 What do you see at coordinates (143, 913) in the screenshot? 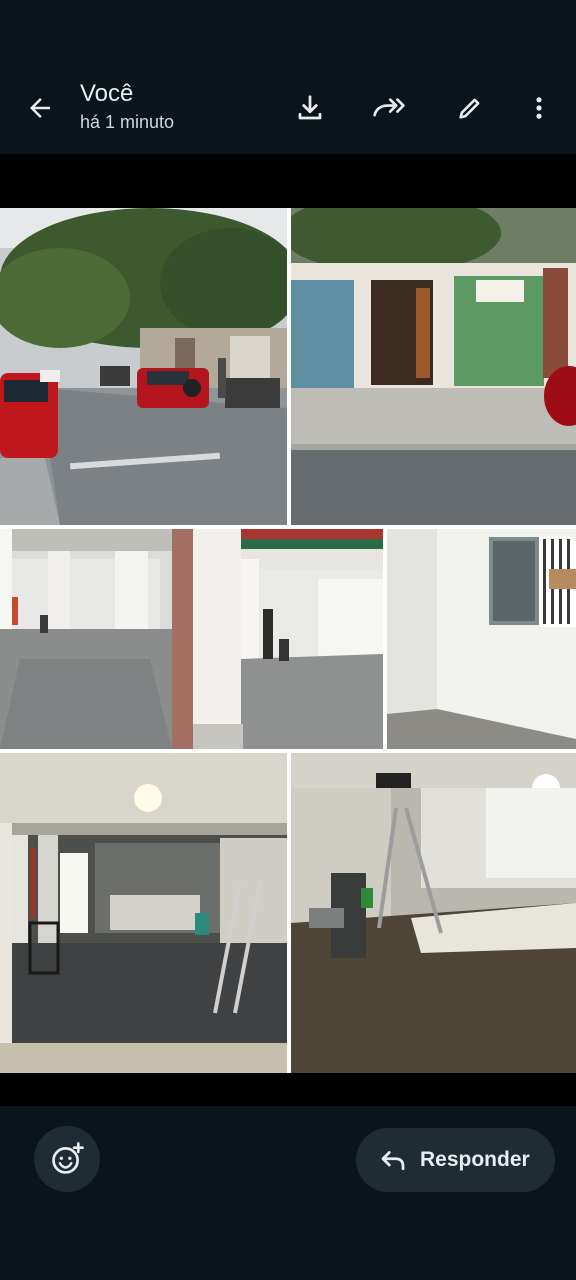
I see `photo-basement` at bounding box center [143, 913].